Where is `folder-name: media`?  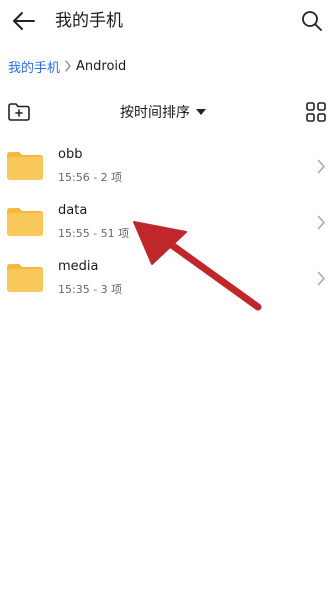 folder-name: media is located at coordinates (78, 266).